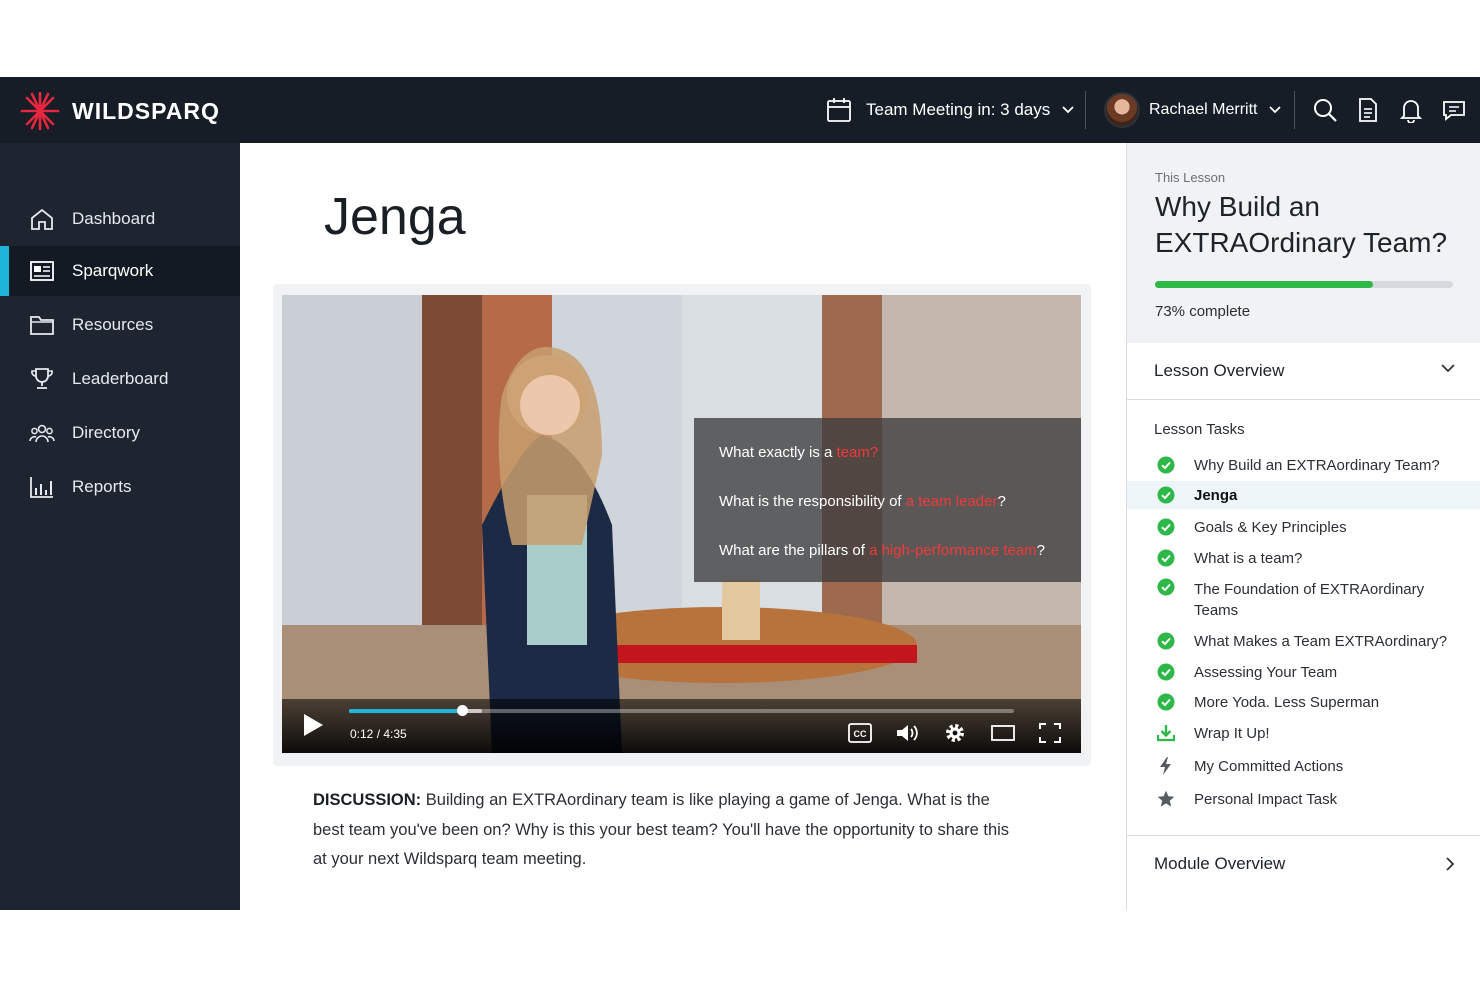  I want to click on lesson-task-item: Personal Impact Task, so click(1303, 799).